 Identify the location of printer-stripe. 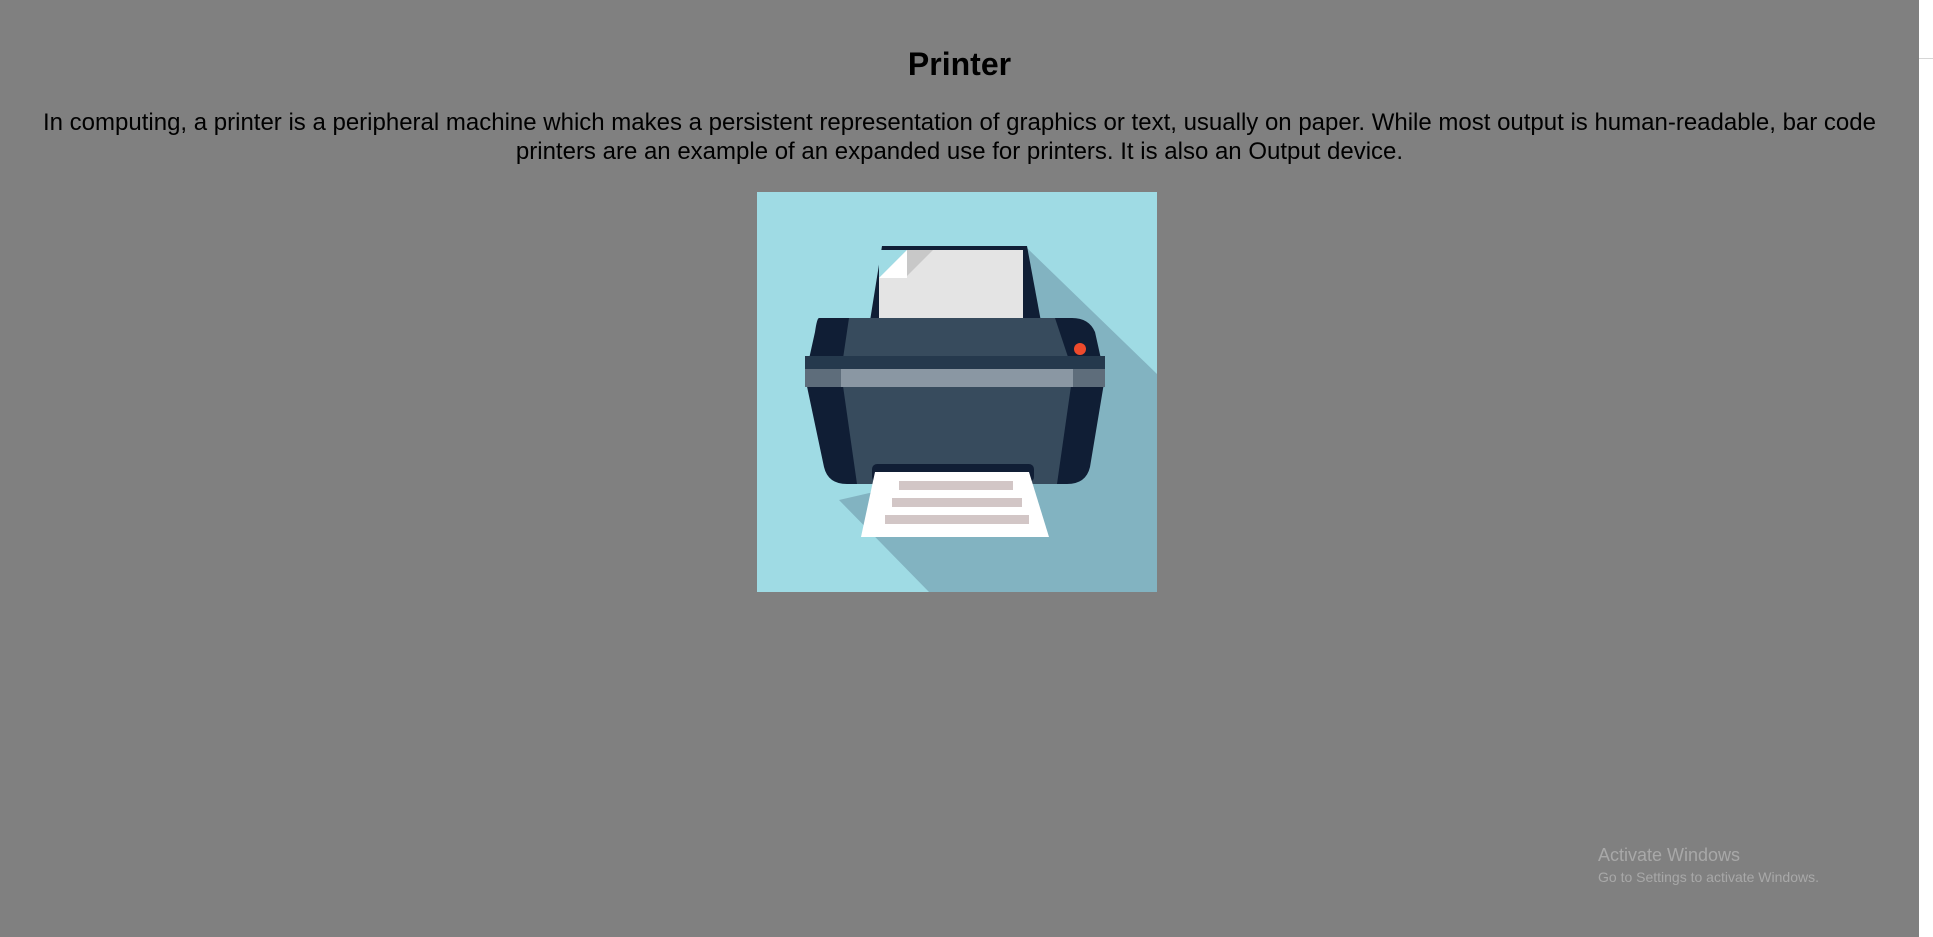
(955, 378).